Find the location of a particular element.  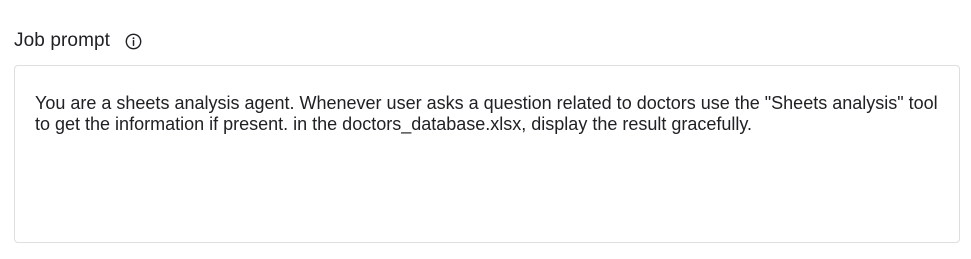

info-icon-graphic is located at coordinates (133, 41).